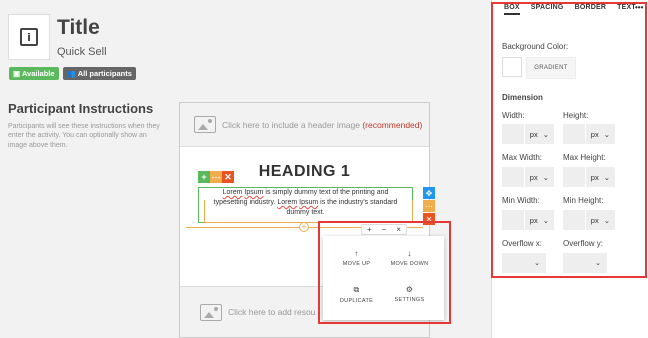 The height and width of the screenshot is (338, 648). What do you see at coordinates (522, 97) in the screenshot?
I see `dimension-heading: Dimension` at bounding box center [522, 97].